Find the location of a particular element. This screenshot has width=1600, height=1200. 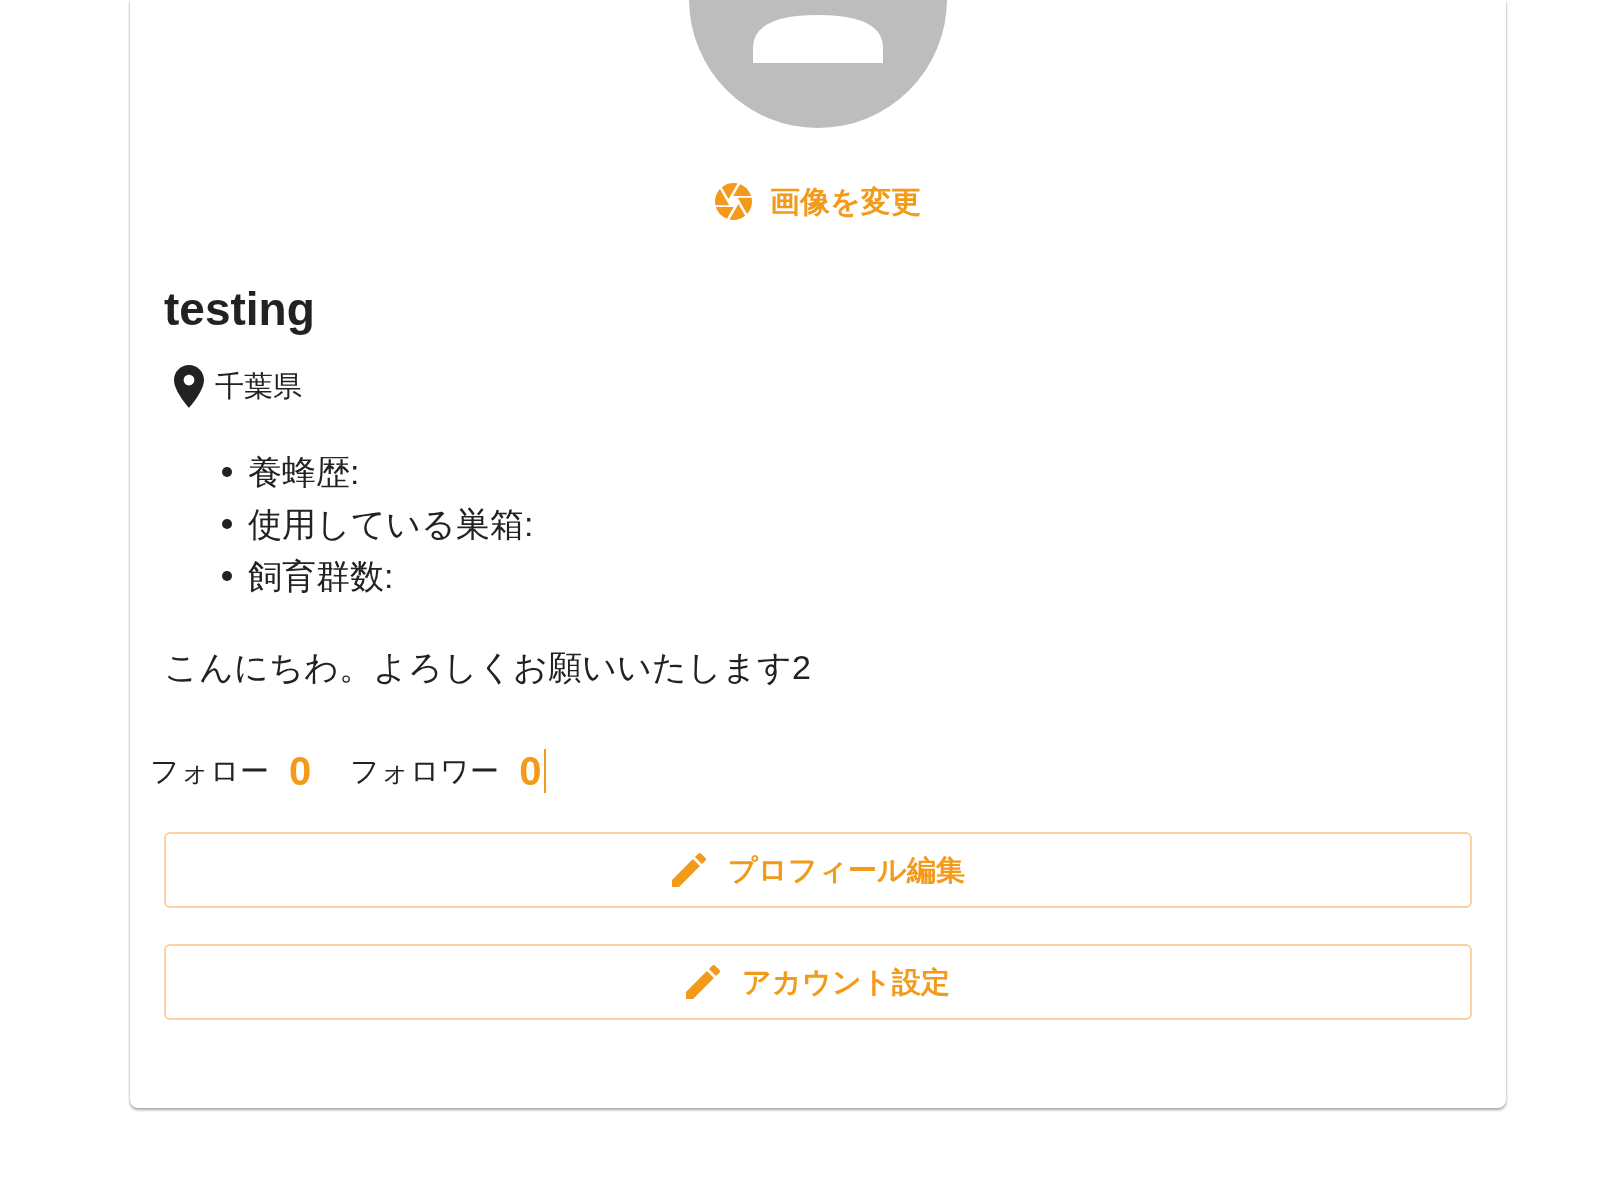

detail-label: 養蜂歴: is located at coordinates (304, 472).